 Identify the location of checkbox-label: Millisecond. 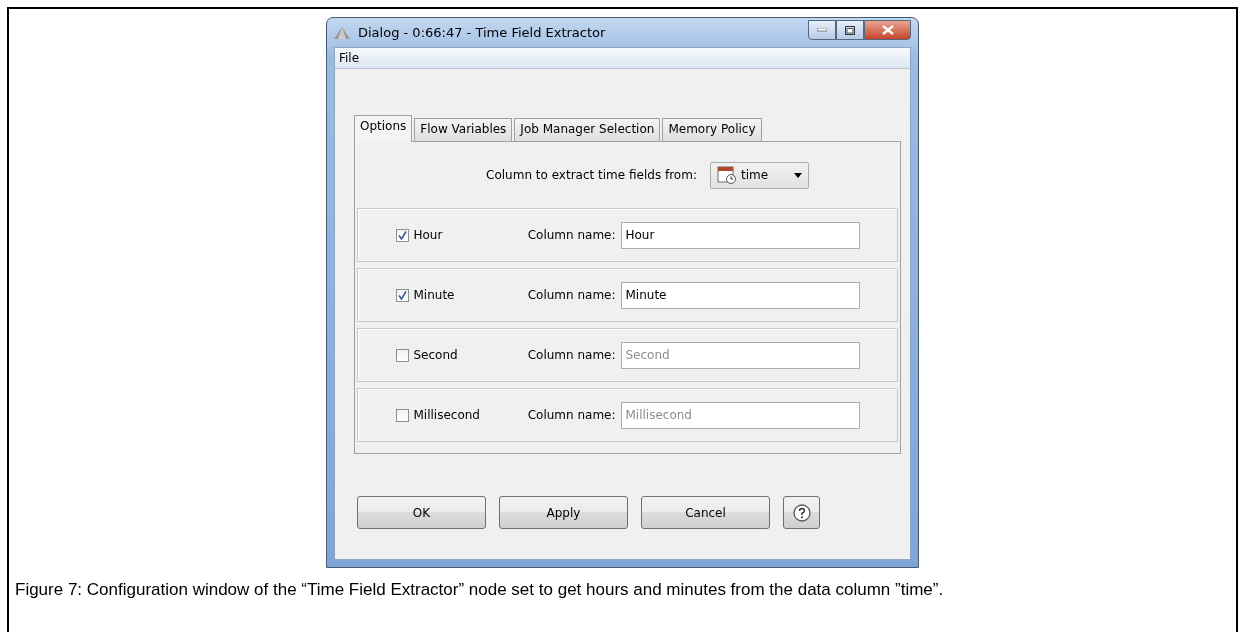
(446, 415).